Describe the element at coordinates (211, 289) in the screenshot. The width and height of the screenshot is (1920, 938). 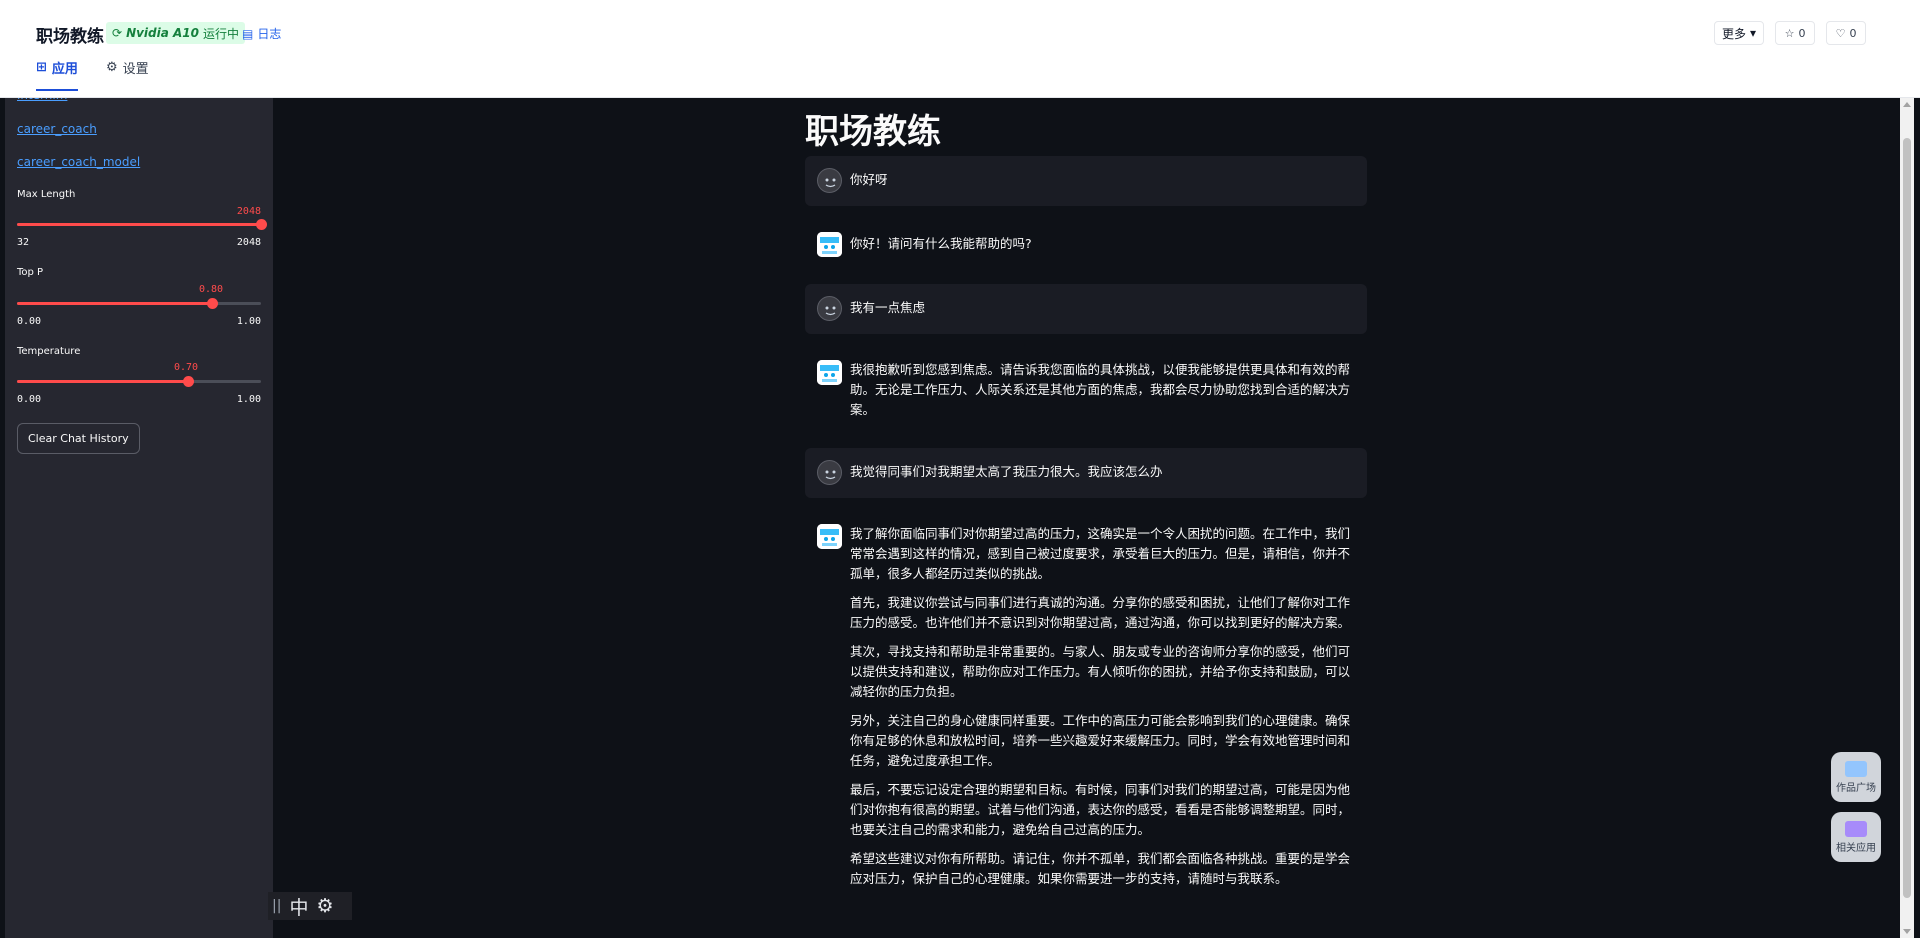
I see `top-p-value: 0.80` at that location.